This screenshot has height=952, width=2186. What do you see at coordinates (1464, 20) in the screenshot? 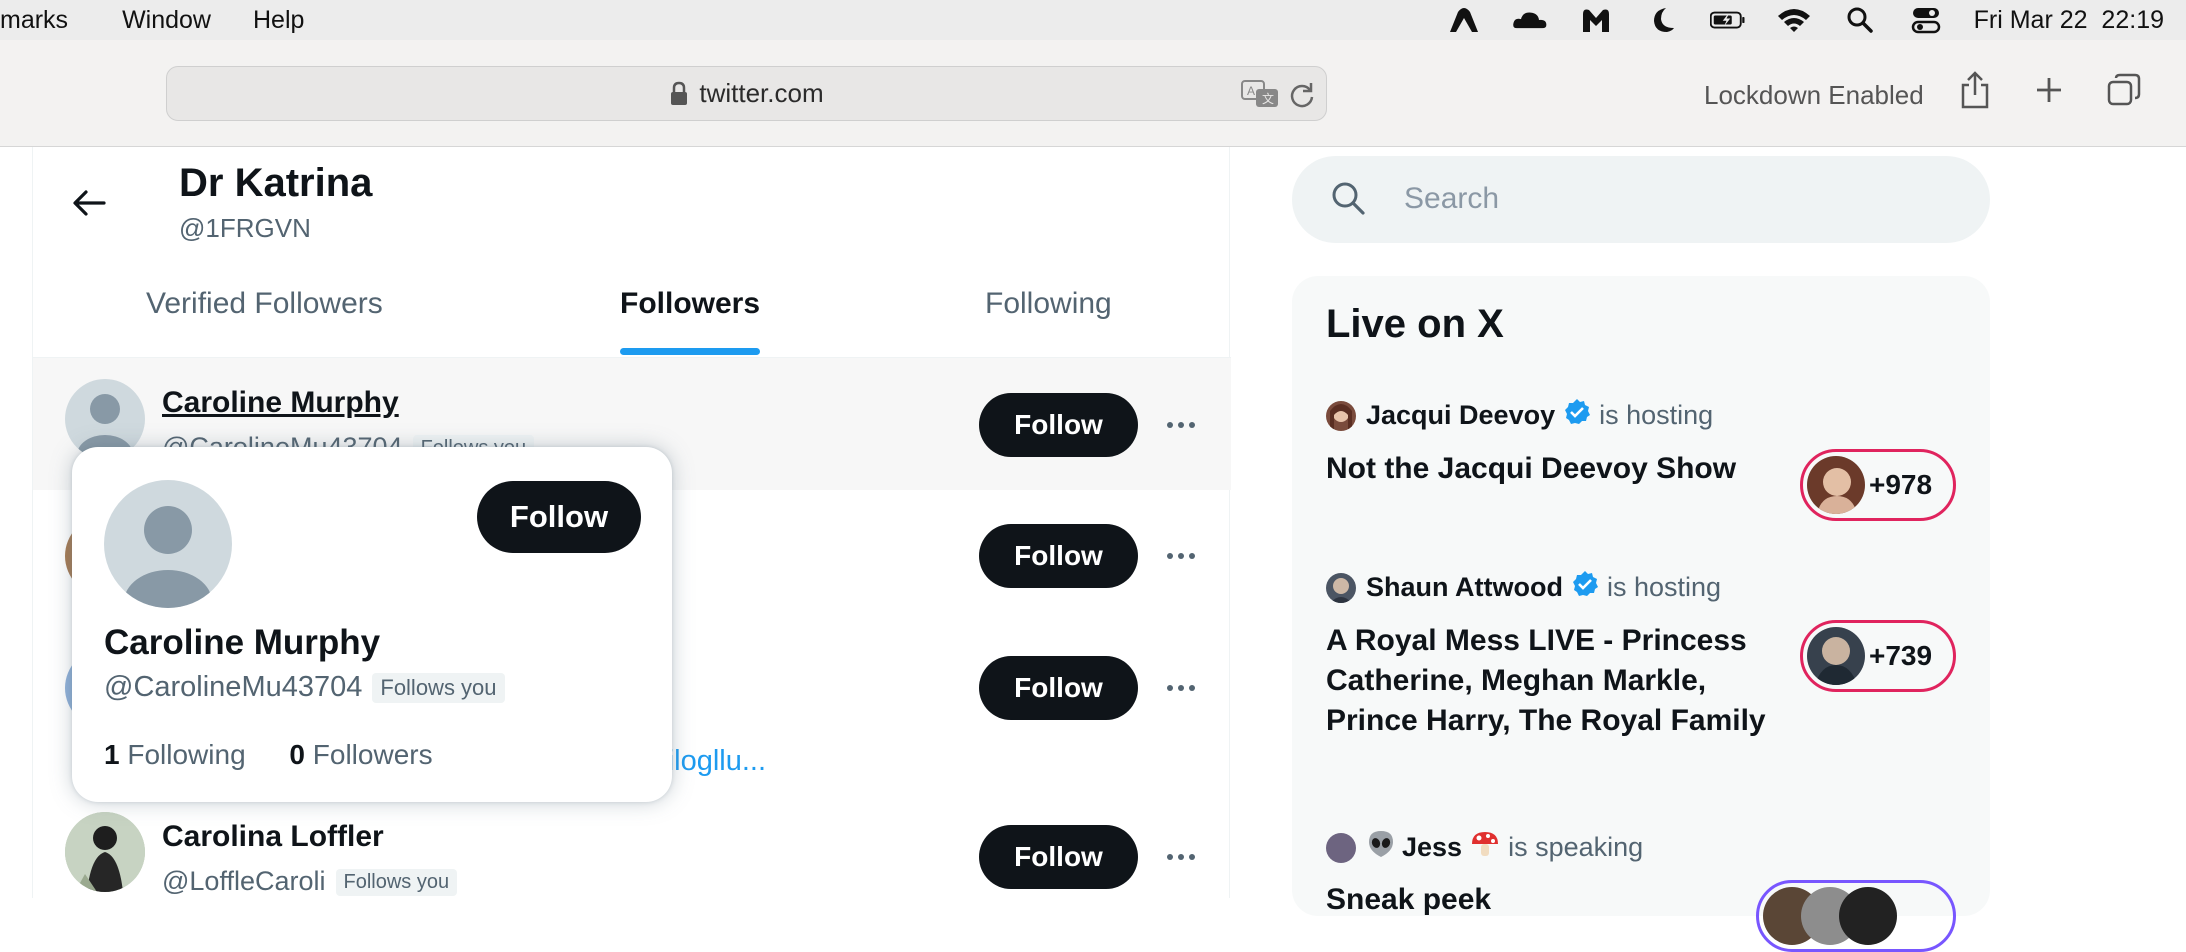
I see `status-app-icon` at bounding box center [1464, 20].